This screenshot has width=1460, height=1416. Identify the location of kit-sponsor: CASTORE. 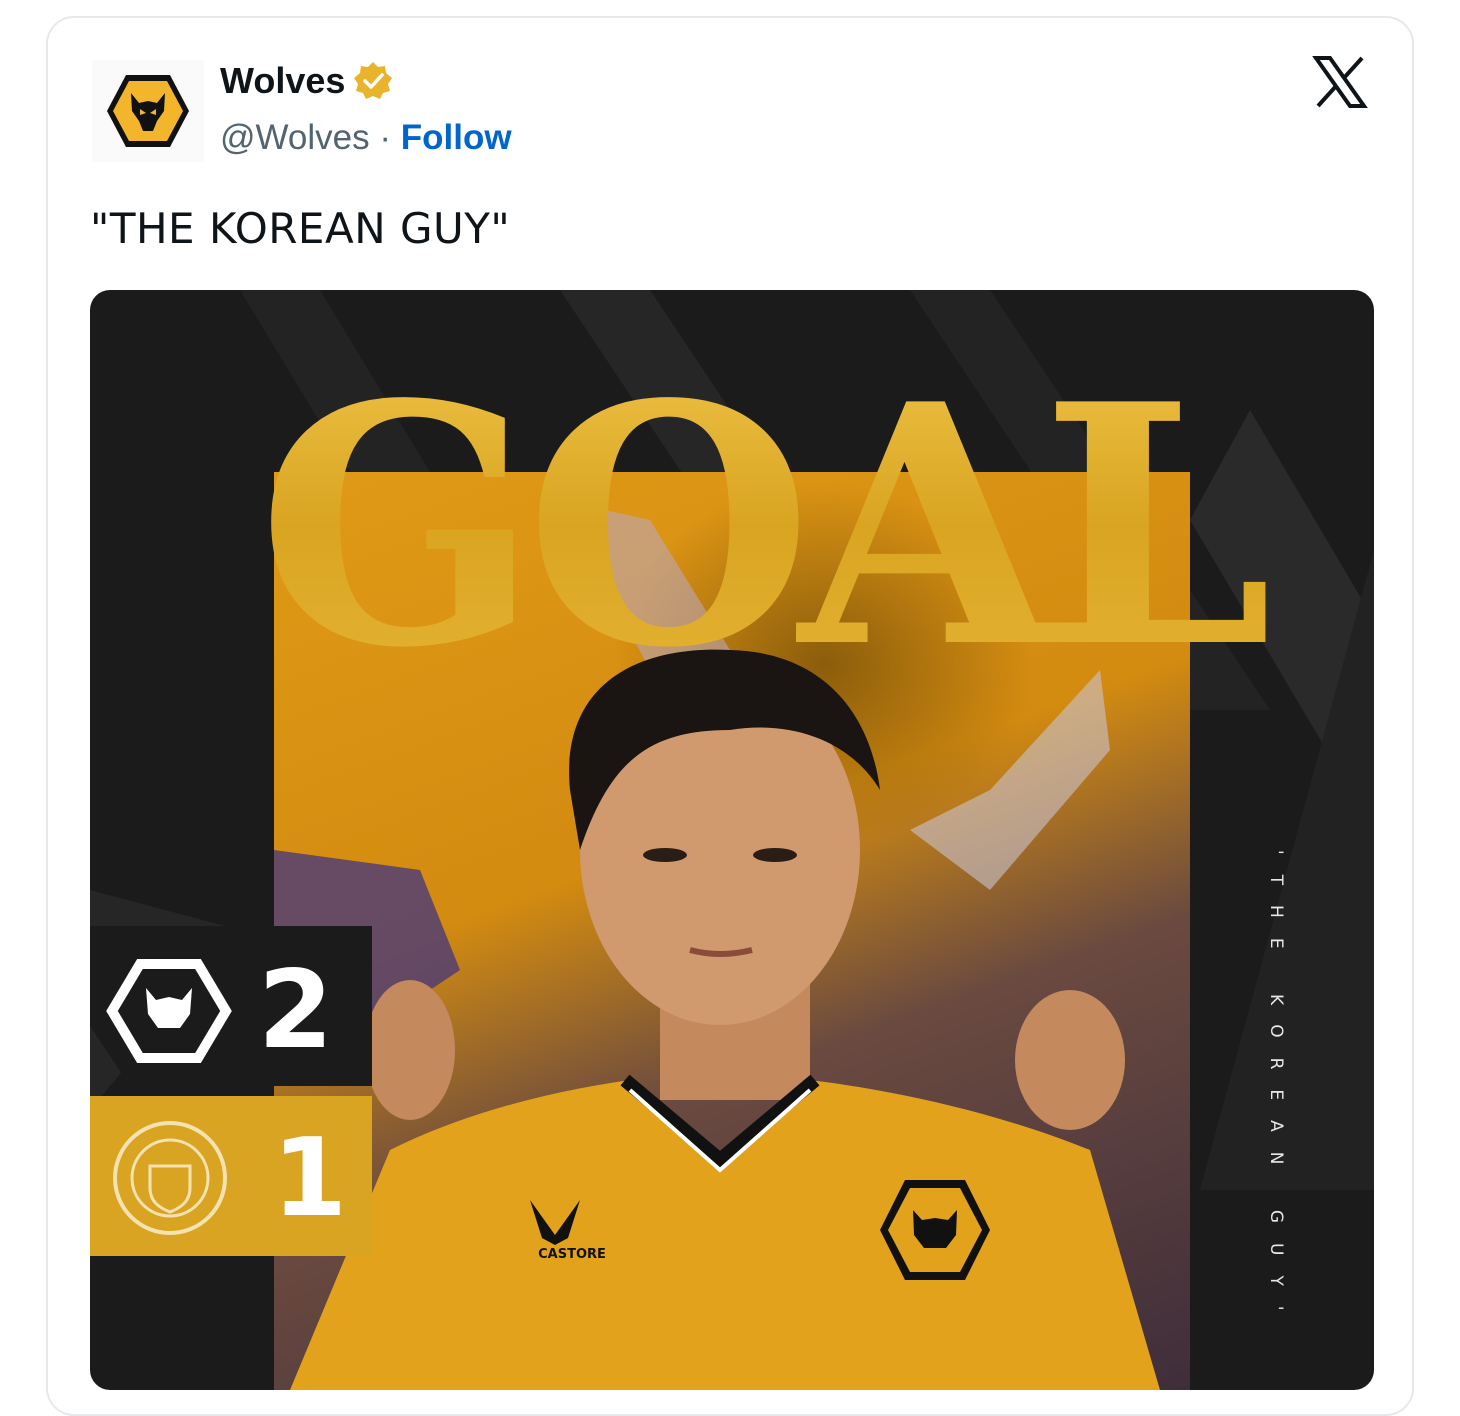
(572, 1254).